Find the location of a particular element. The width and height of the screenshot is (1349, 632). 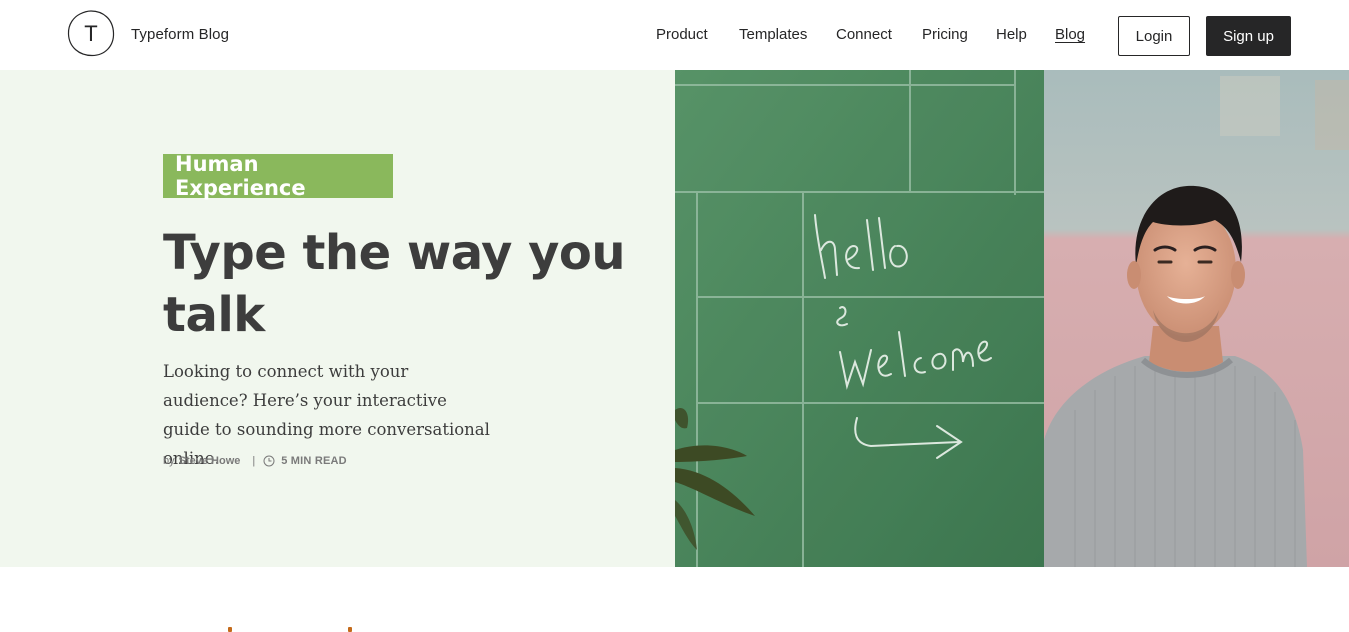

read-time: 5 MIN READ is located at coordinates (314, 461).